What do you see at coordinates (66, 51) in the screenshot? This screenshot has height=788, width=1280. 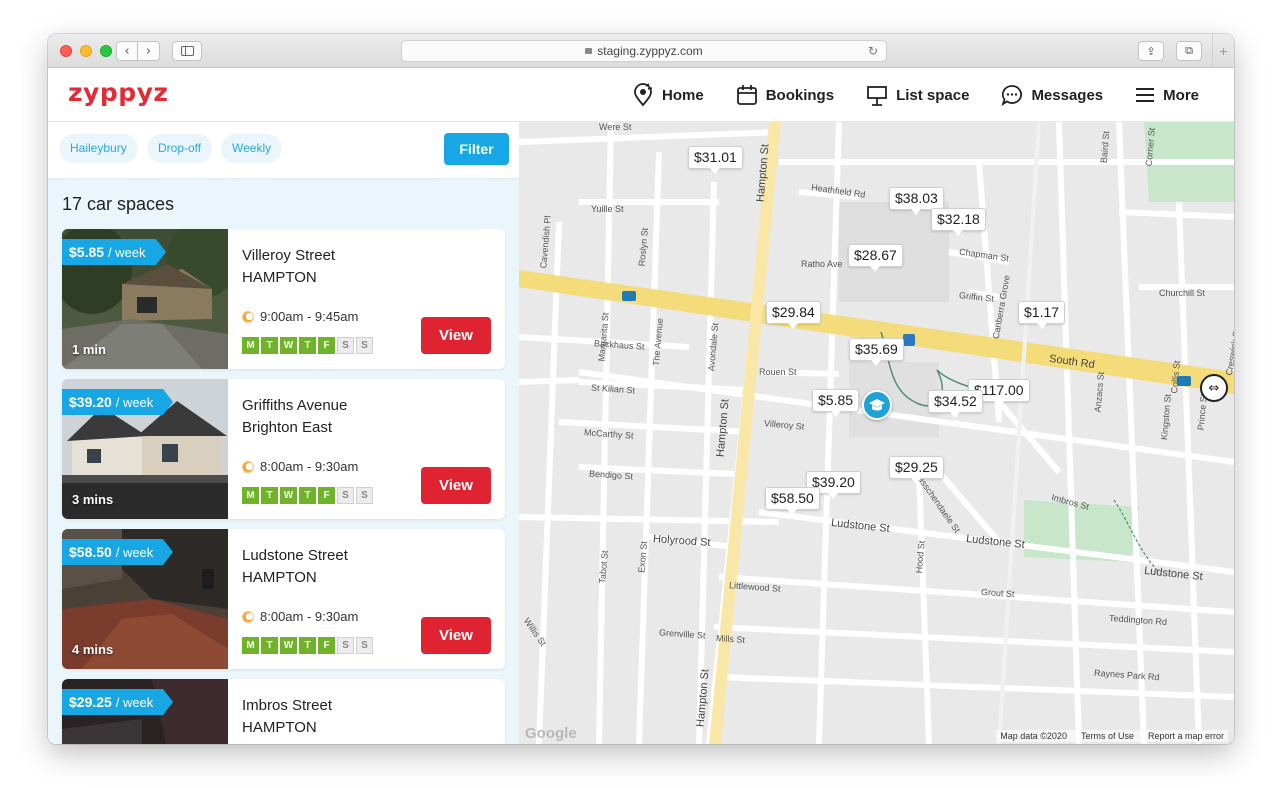 I see `close-window-button` at bounding box center [66, 51].